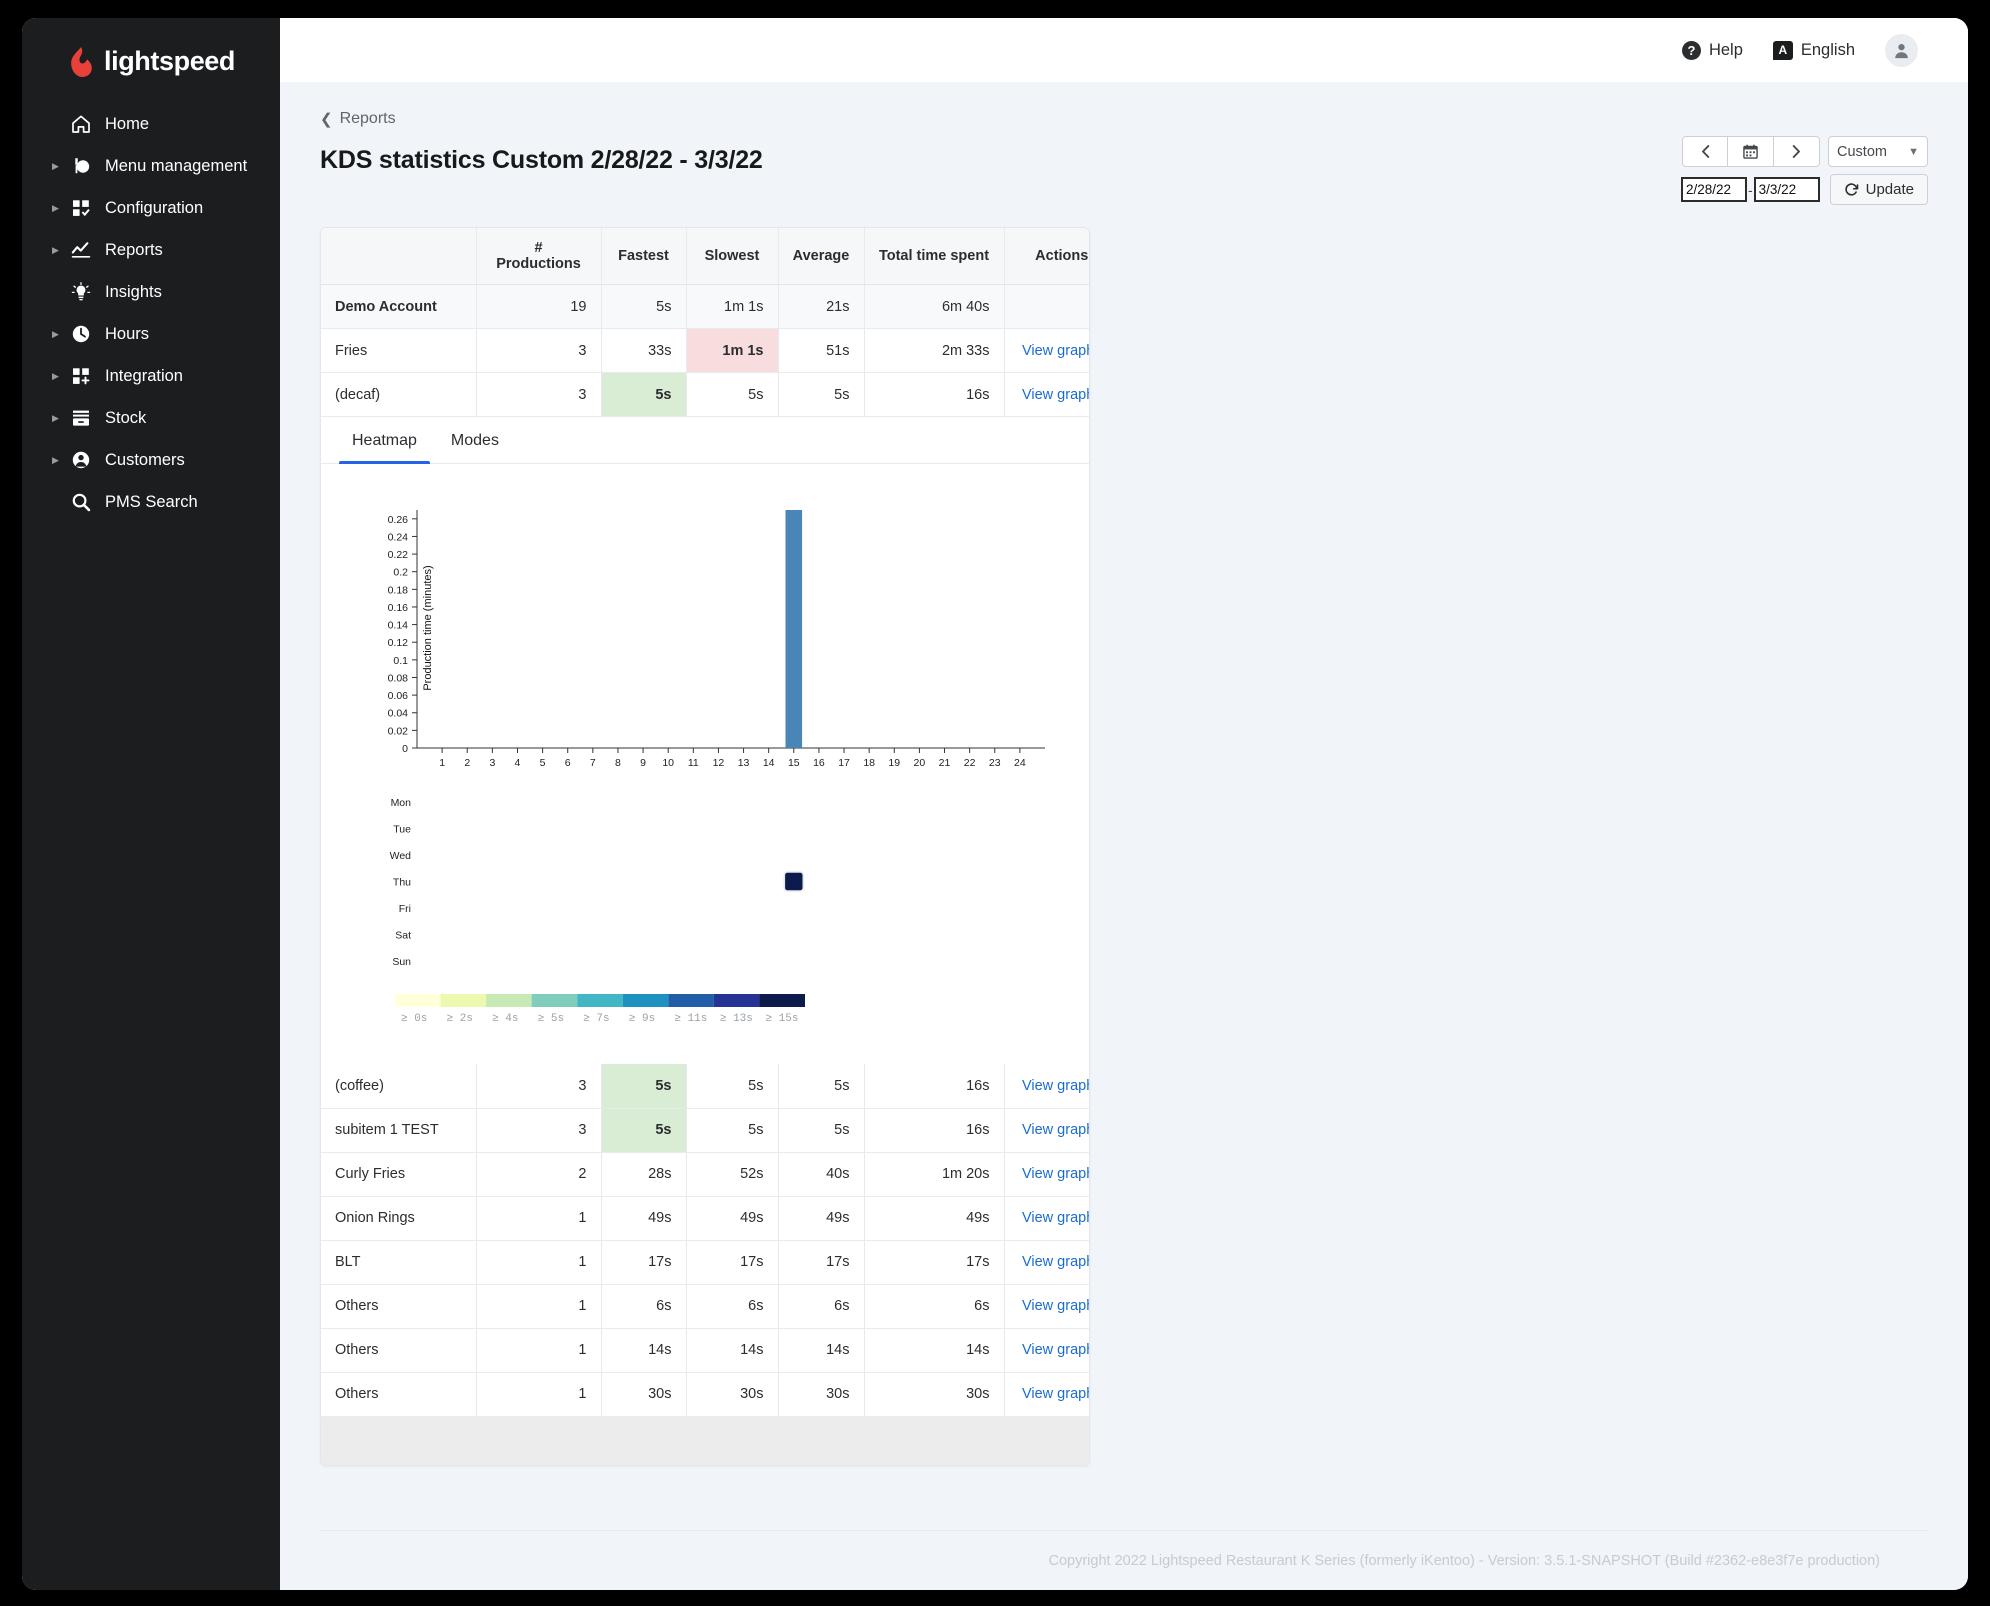 This screenshot has height=1606, width=1990. What do you see at coordinates (1797, 151) in the screenshot?
I see `next-period-button` at bounding box center [1797, 151].